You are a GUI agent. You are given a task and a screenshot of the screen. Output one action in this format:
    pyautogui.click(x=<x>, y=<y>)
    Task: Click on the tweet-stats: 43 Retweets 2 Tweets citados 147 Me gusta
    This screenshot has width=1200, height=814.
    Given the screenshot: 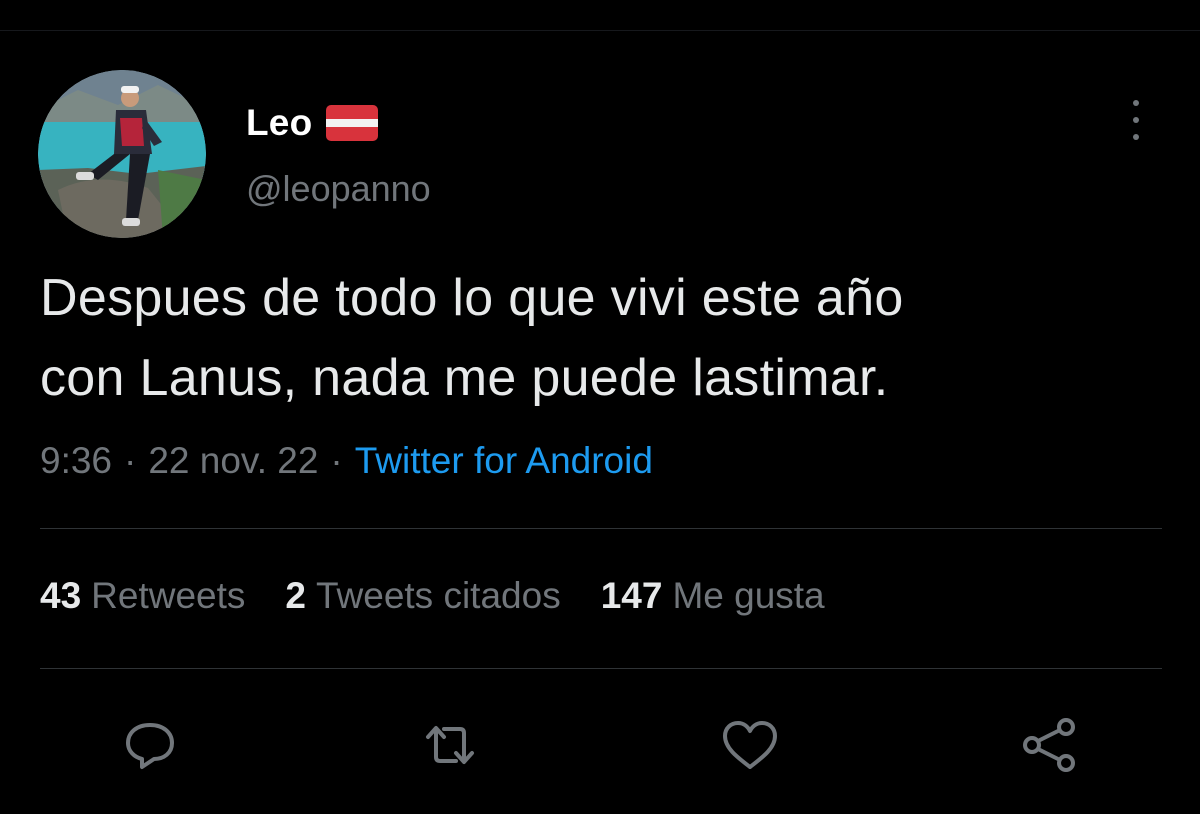 What is the action you would take?
    pyautogui.click(x=432, y=596)
    